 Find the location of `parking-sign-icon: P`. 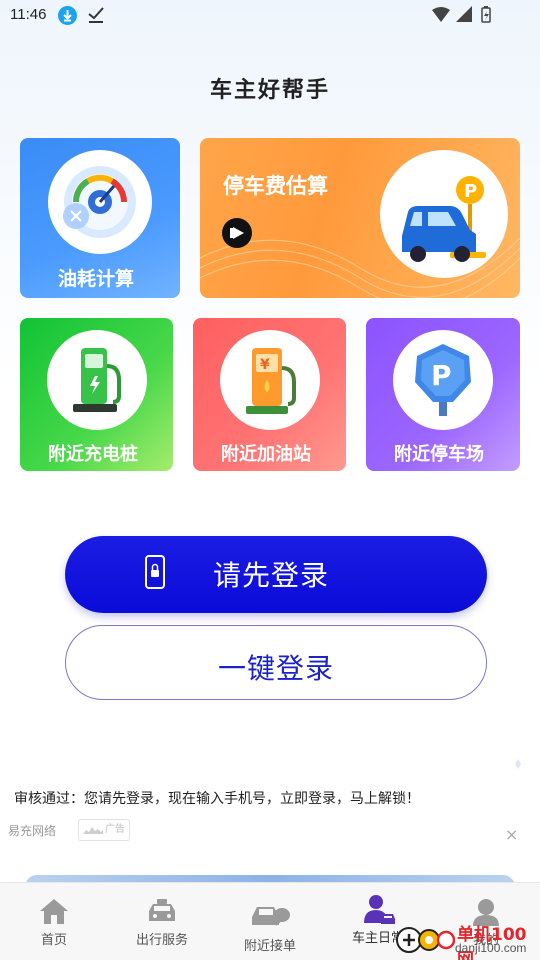

parking-sign-icon: P is located at coordinates (443, 380).